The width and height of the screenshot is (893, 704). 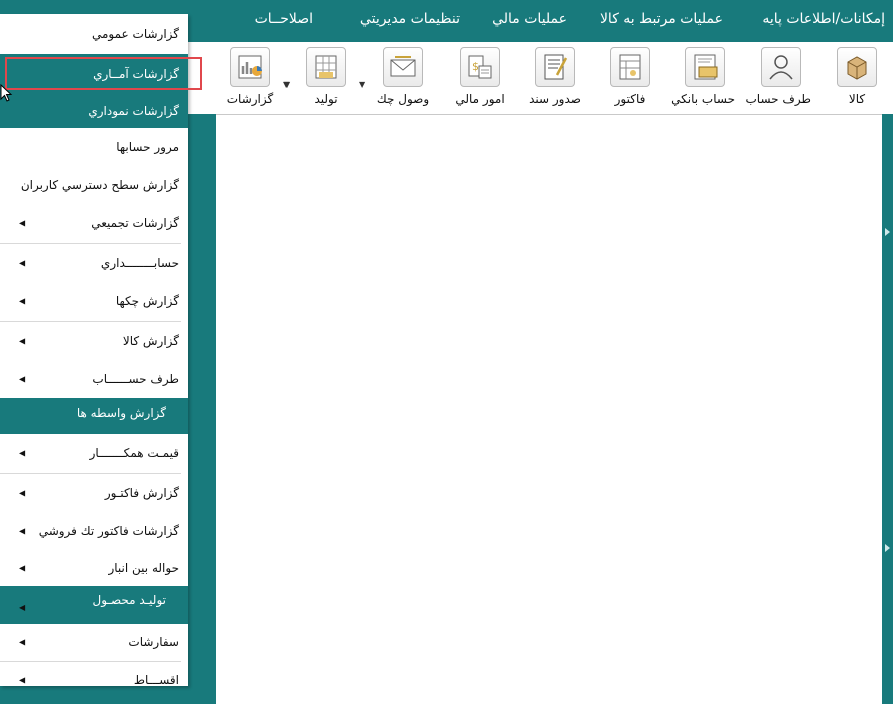 I want to click on menu-item-label: گزارش چكها, so click(x=147, y=301).